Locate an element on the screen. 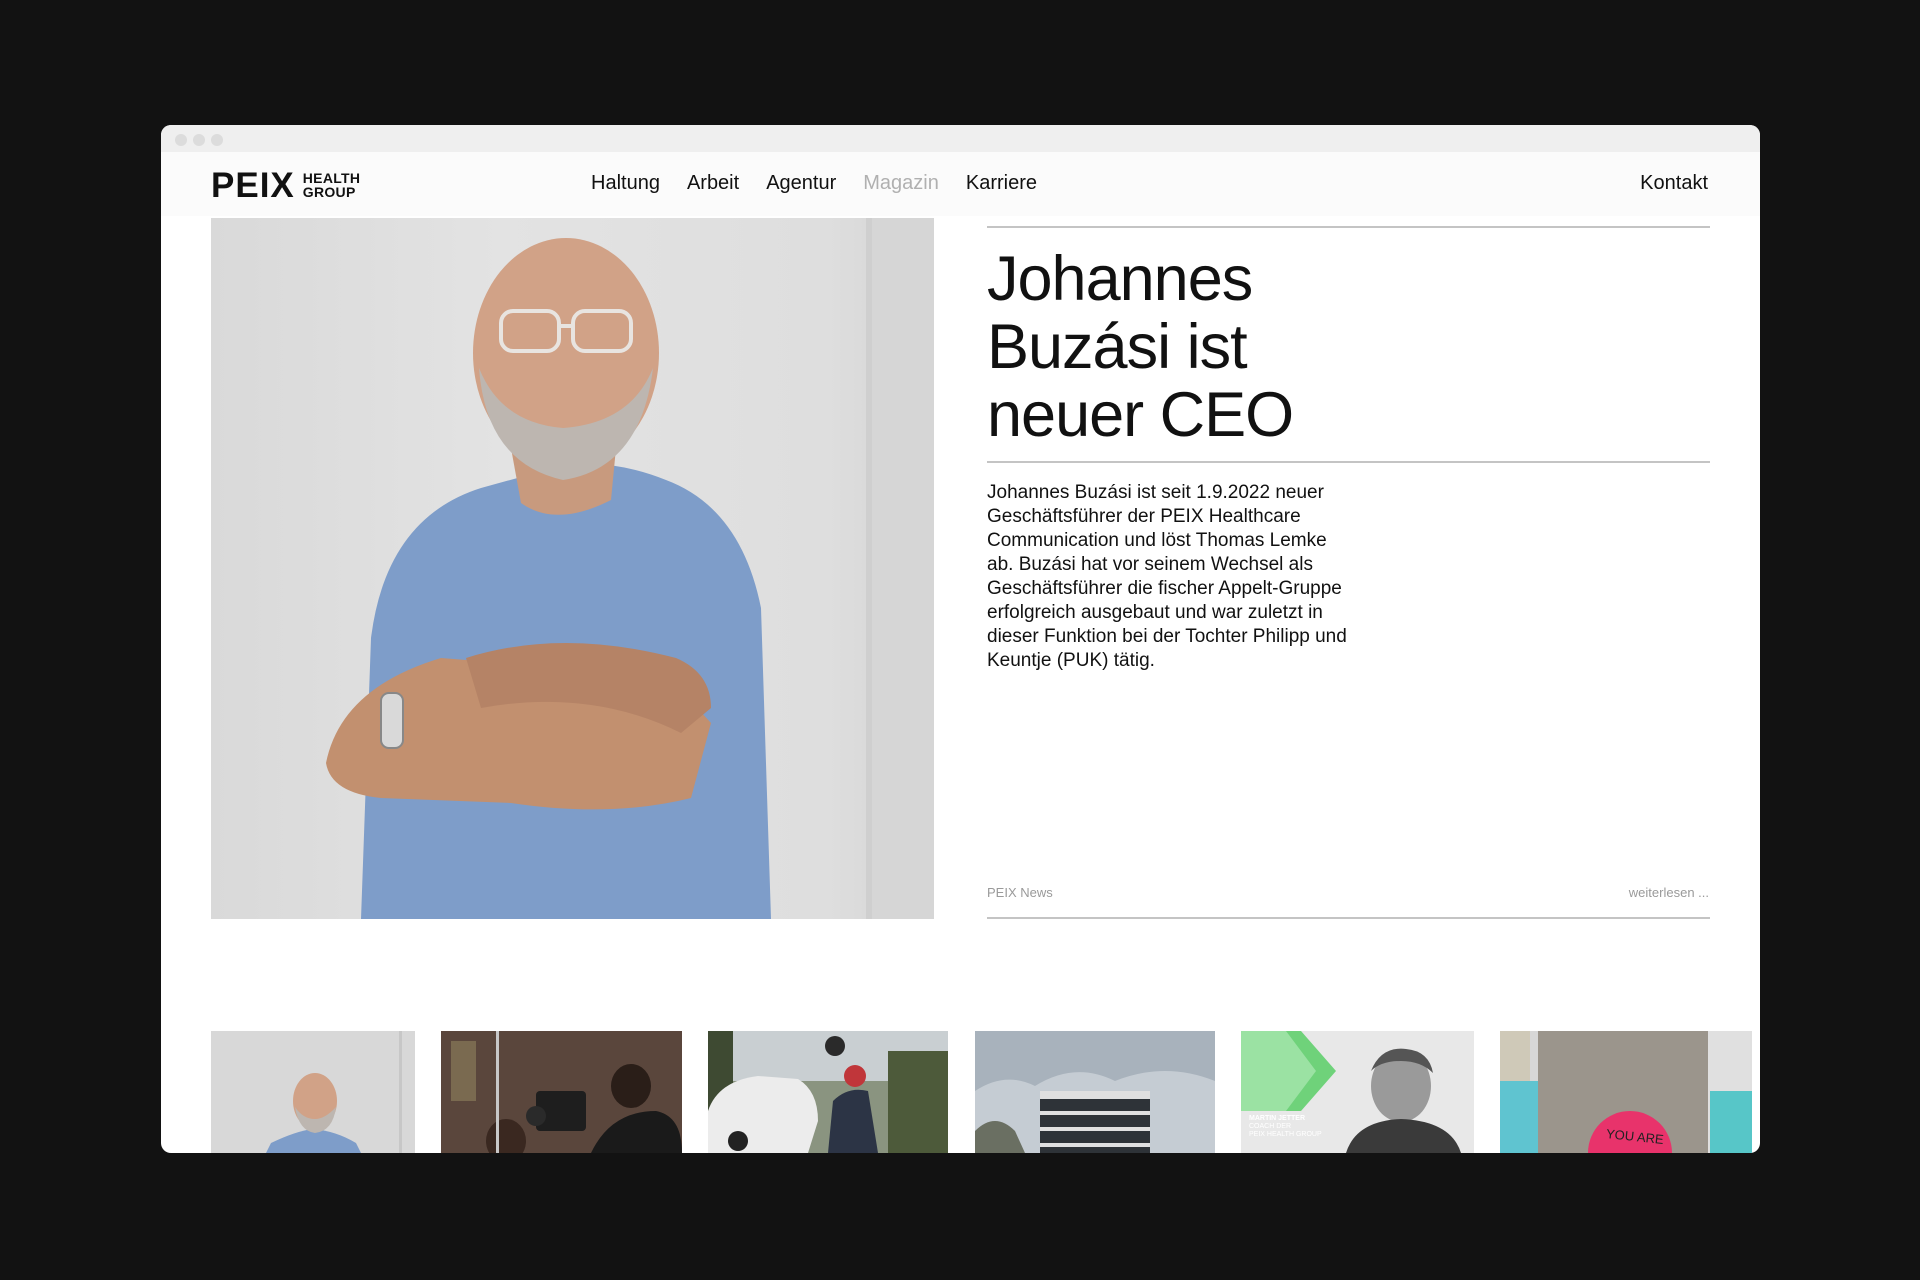  coach-card-role-line-2: PEIX HEALTH GROUP is located at coordinates (1285, 1134).